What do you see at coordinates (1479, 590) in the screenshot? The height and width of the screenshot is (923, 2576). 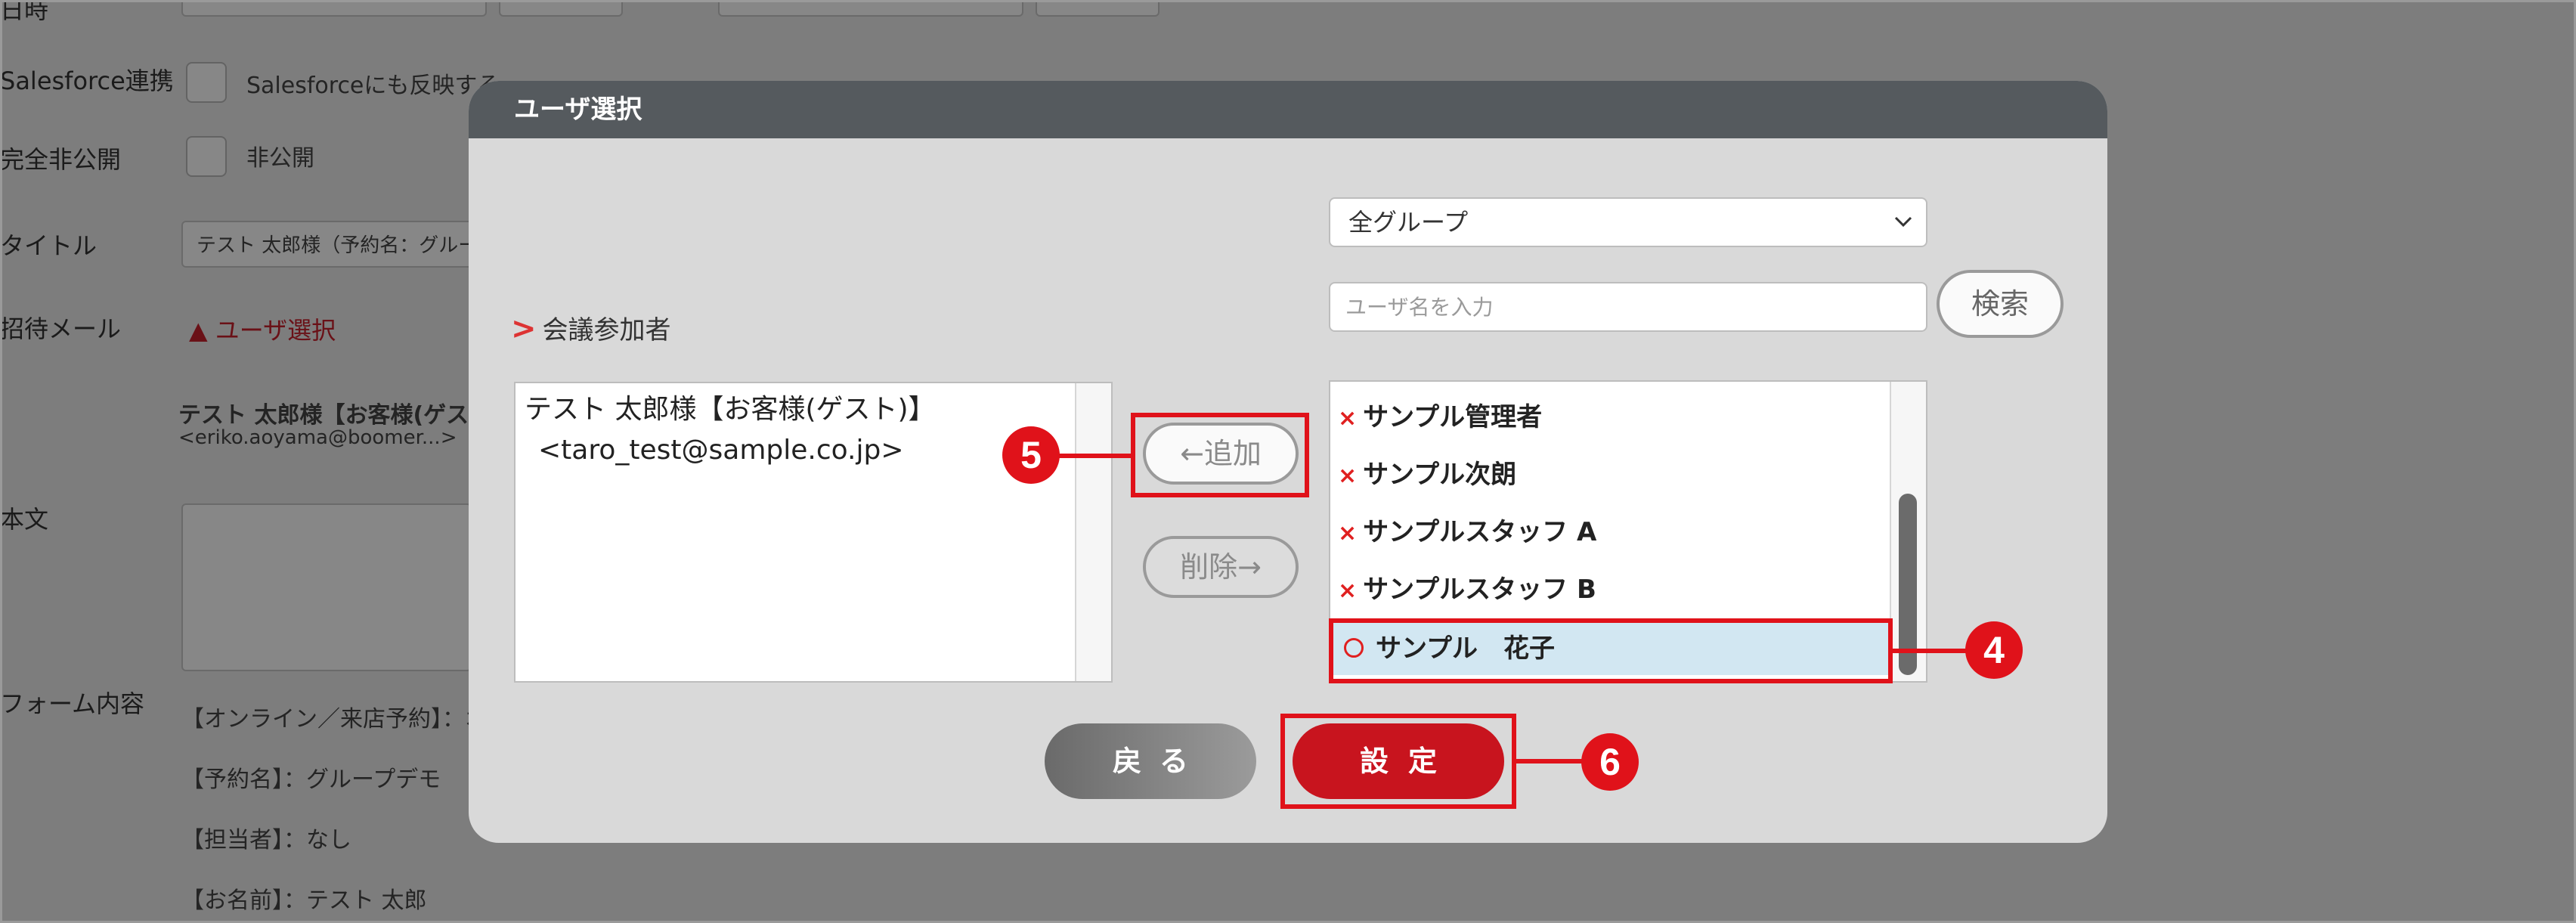 I see `user-name: サンプルスタッフ B` at bounding box center [1479, 590].